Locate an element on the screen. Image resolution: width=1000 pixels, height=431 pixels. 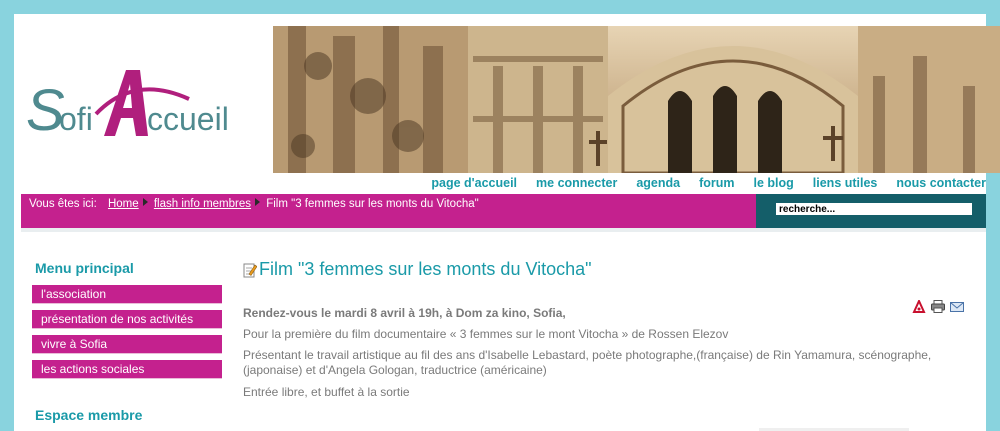
menu-item-association: l'association is located at coordinates (127, 294).